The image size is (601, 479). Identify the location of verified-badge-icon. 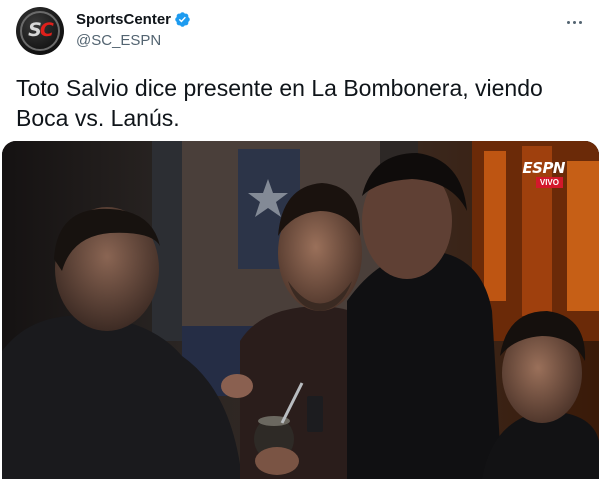
(182, 19).